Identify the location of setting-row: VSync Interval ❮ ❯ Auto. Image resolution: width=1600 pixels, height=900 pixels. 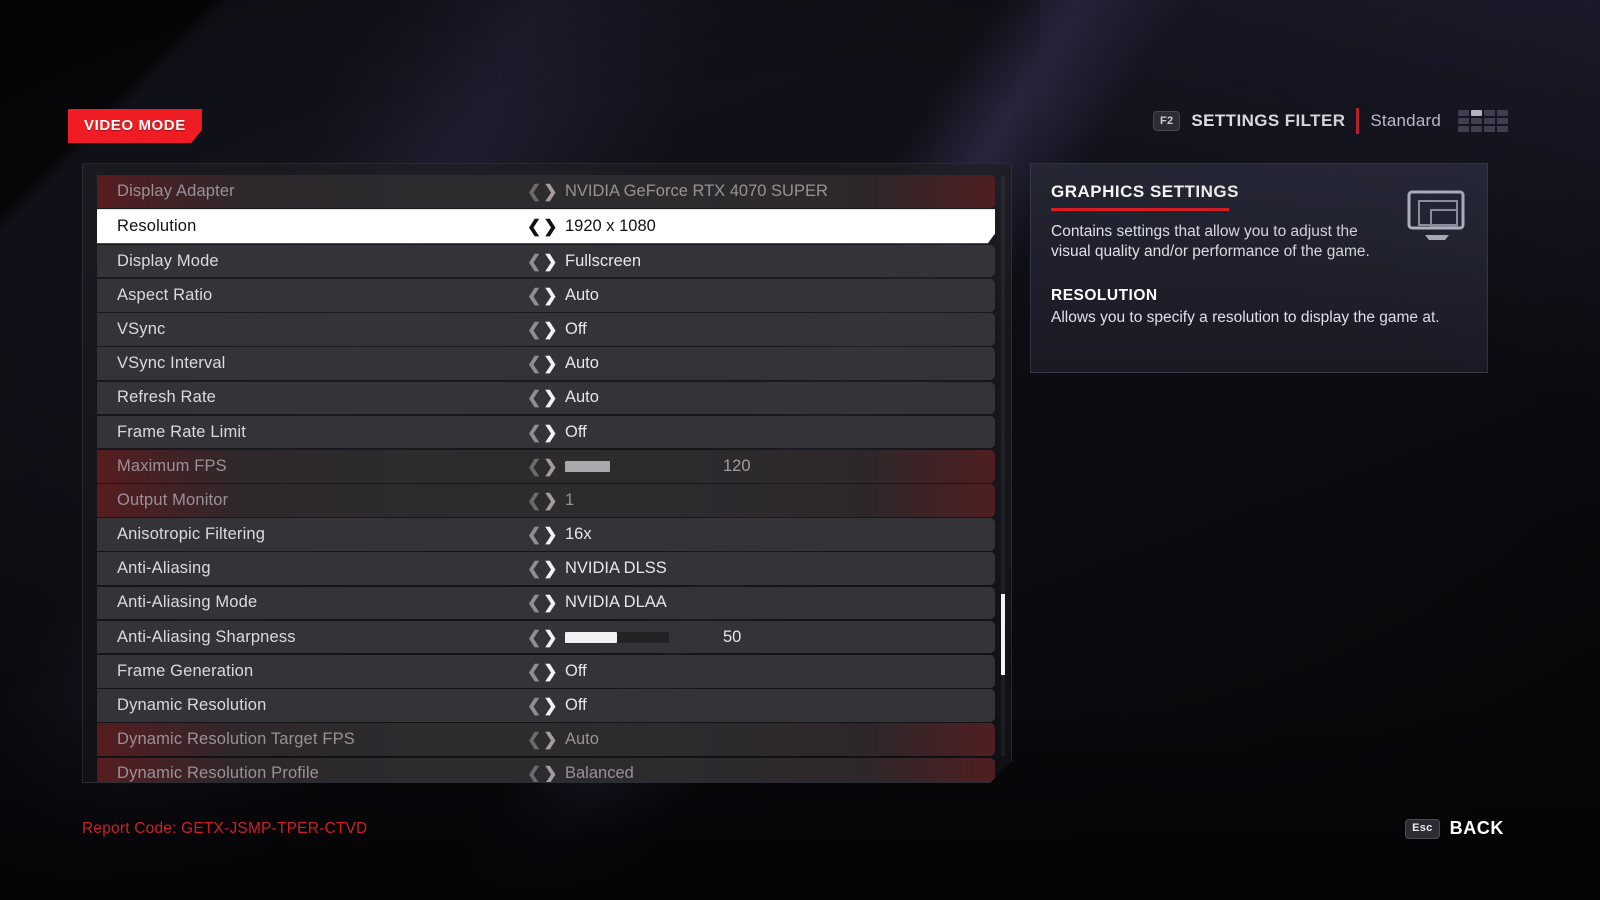
(546, 363).